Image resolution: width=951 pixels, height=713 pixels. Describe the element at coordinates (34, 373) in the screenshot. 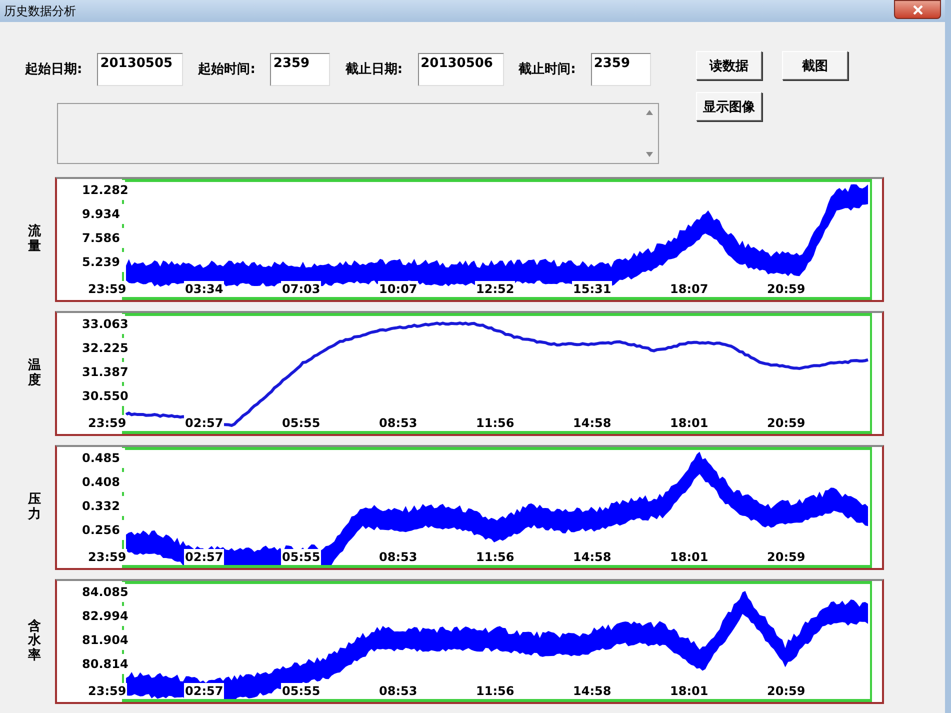

I see `chart-title: 温度` at that location.